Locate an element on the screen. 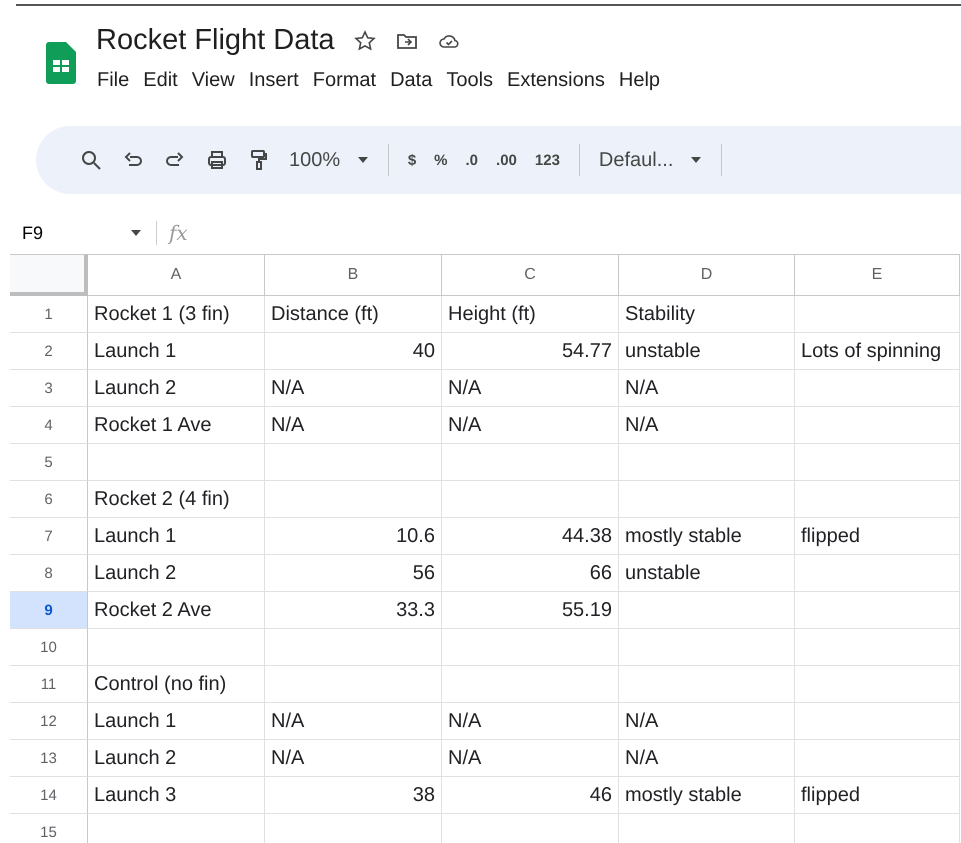  table-cell: 33.3 is located at coordinates (353, 610).